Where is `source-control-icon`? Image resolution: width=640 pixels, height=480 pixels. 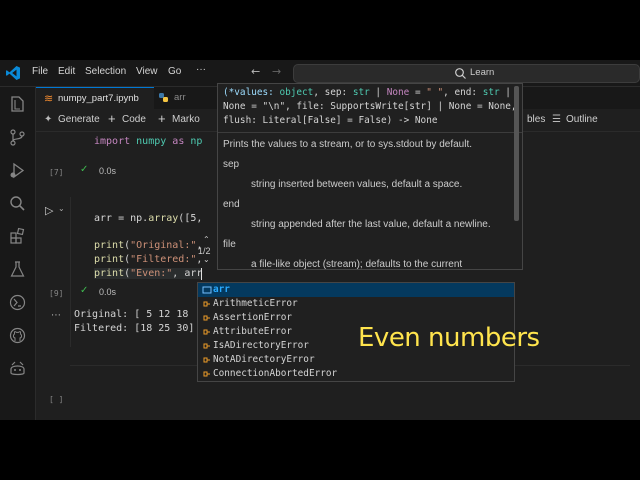 source-control-icon is located at coordinates (17, 137).